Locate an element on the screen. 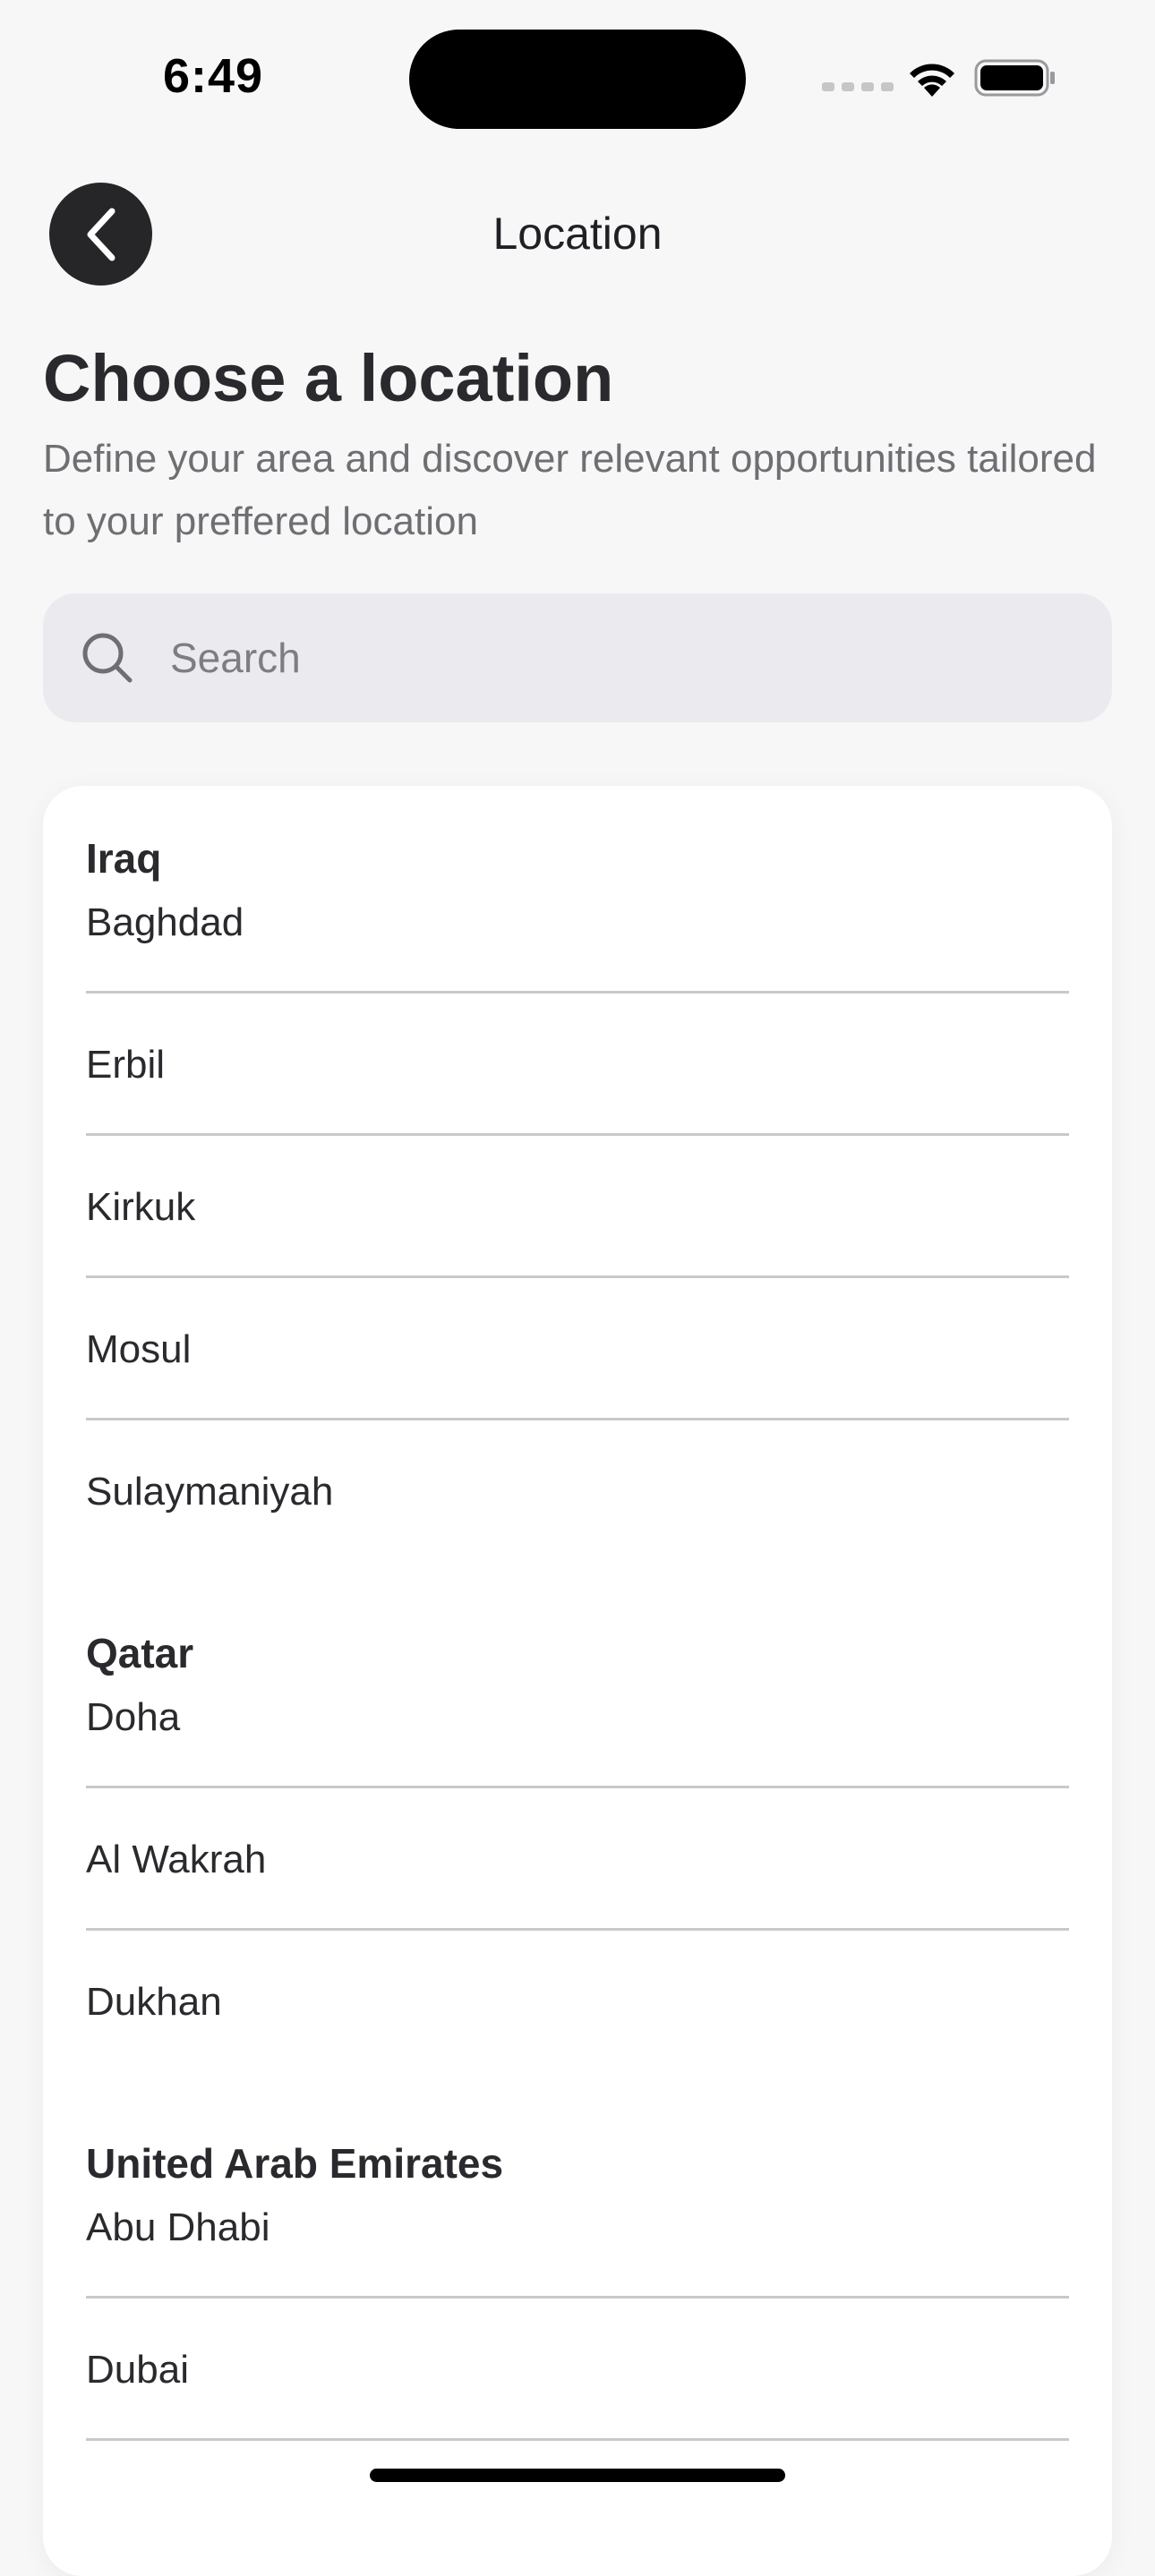  list-item-dubai: Dubai is located at coordinates (577, 2370).